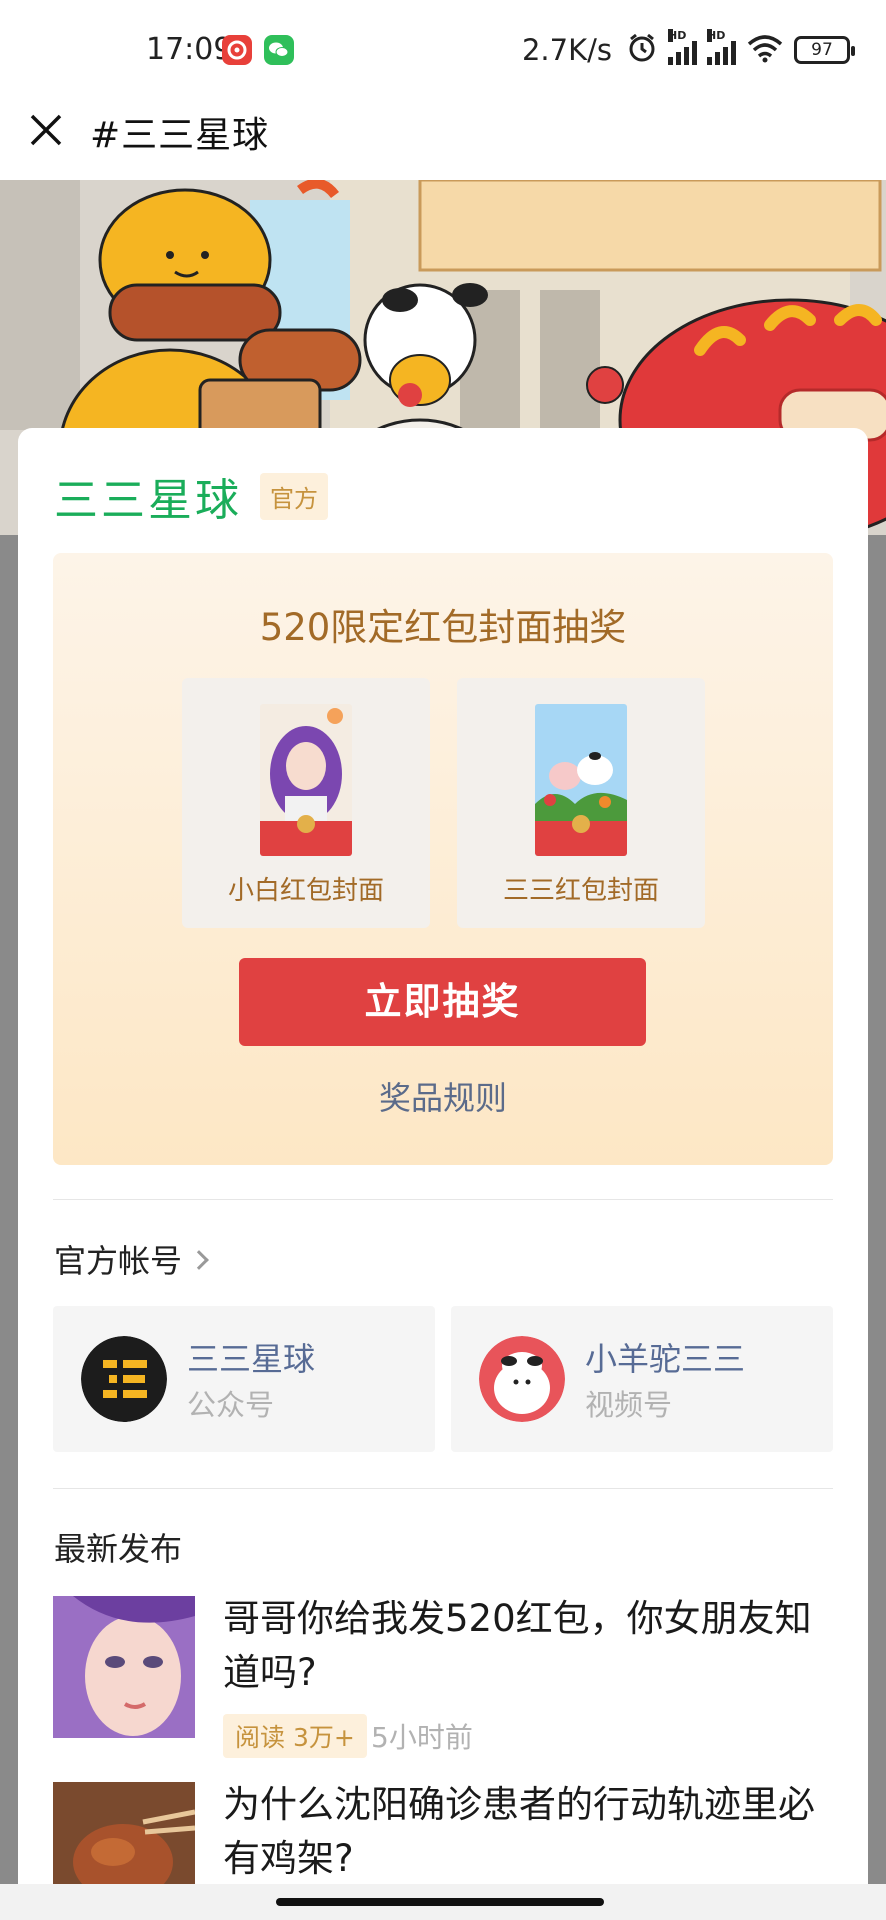  What do you see at coordinates (148, 496) in the screenshot?
I see `brand-name: 三三星球` at bounding box center [148, 496].